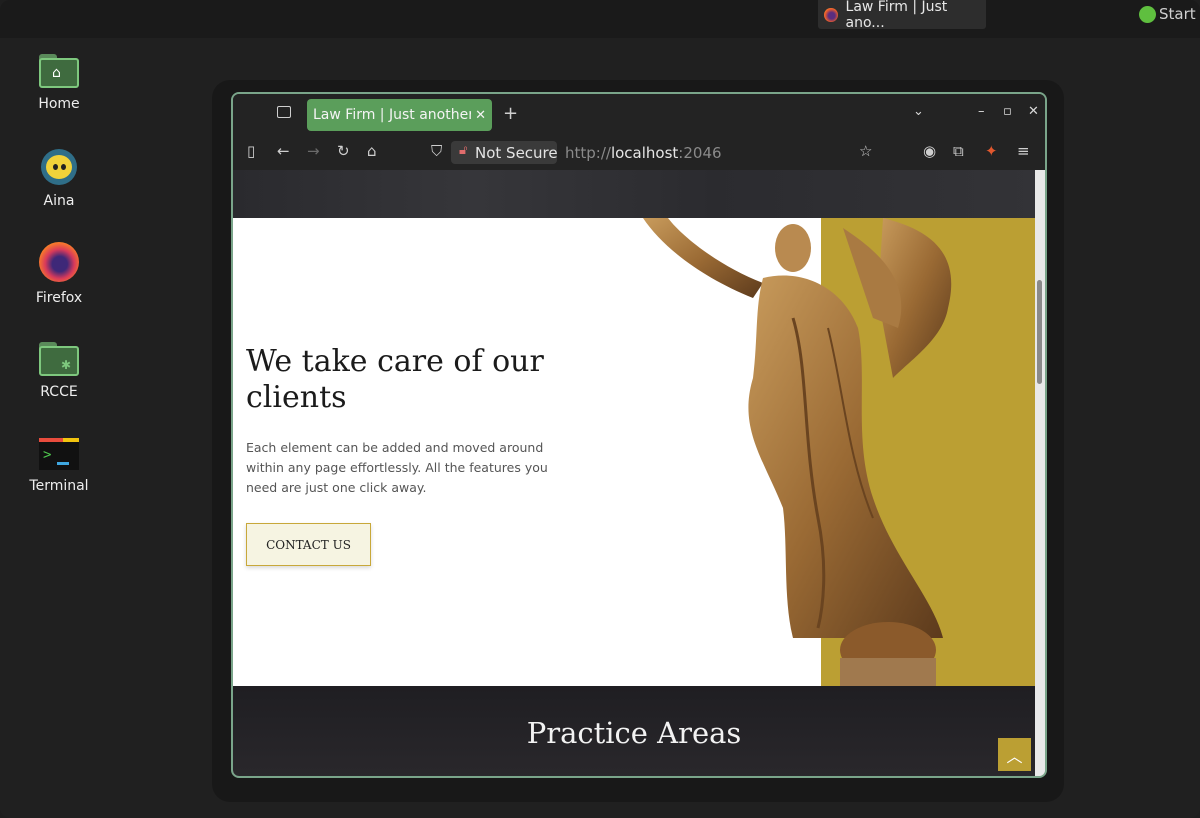 This screenshot has height=818, width=1200. What do you see at coordinates (436, 151) in the screenshot?
I see `shield-icon: ⛉` at bounding box center [436, 151].